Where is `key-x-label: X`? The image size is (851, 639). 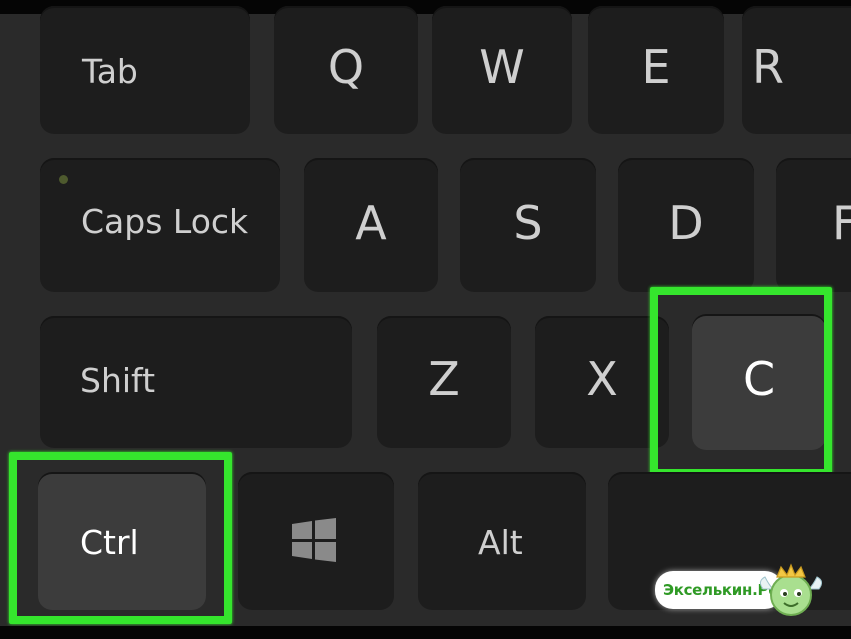
key-x-label: X is located at coordinates (602, 379).